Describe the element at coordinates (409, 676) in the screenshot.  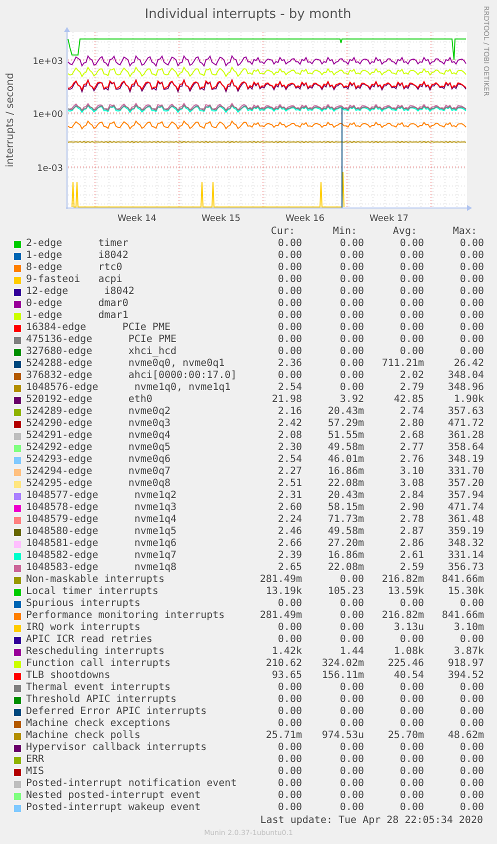
I see `avg-value: 40.54` at that location.